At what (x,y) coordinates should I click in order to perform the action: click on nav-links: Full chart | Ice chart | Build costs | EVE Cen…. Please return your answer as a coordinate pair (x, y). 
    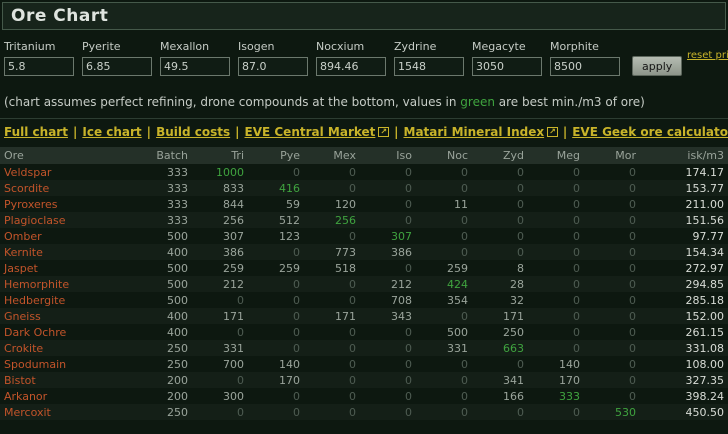
    Looking at the image, I should click on (366, 132).